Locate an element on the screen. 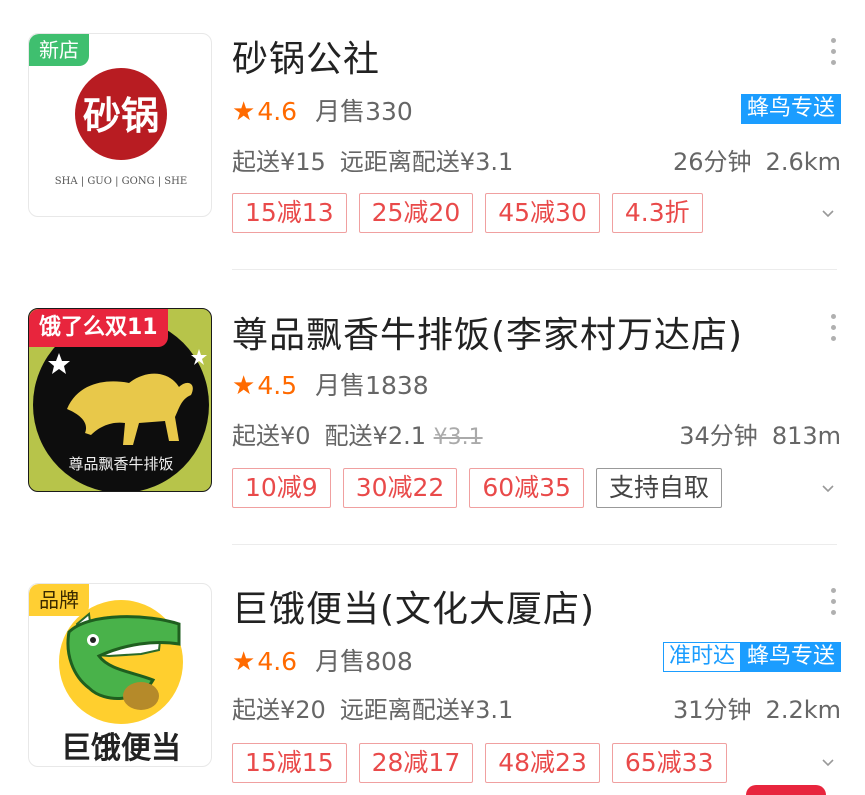  promo-list: 15减15 28减17 48减23 65减33 is located at coordinates (479, 763).